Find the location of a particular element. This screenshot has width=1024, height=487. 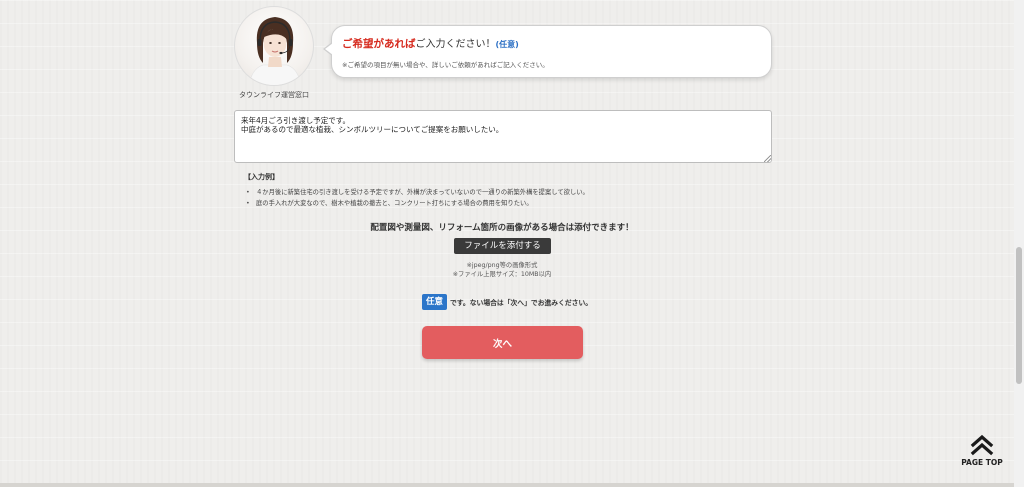

bubble-optional-tag: (任意) is located at coordinates (507, 44).